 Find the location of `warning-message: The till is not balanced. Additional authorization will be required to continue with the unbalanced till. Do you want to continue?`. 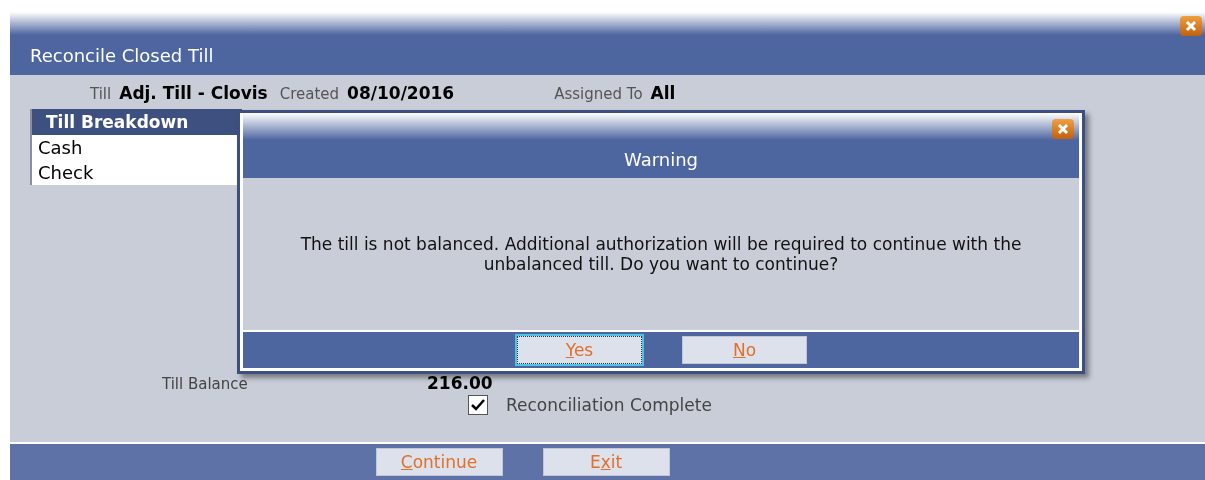

warning-message: The till is not balanced. Additional authorization will be required to continue with the unbalanced till. Do you want to continue? is located at coordinates (661, 254).